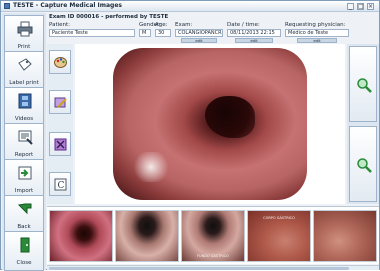  I want to click on exit-door-icon, so click(25, 245).